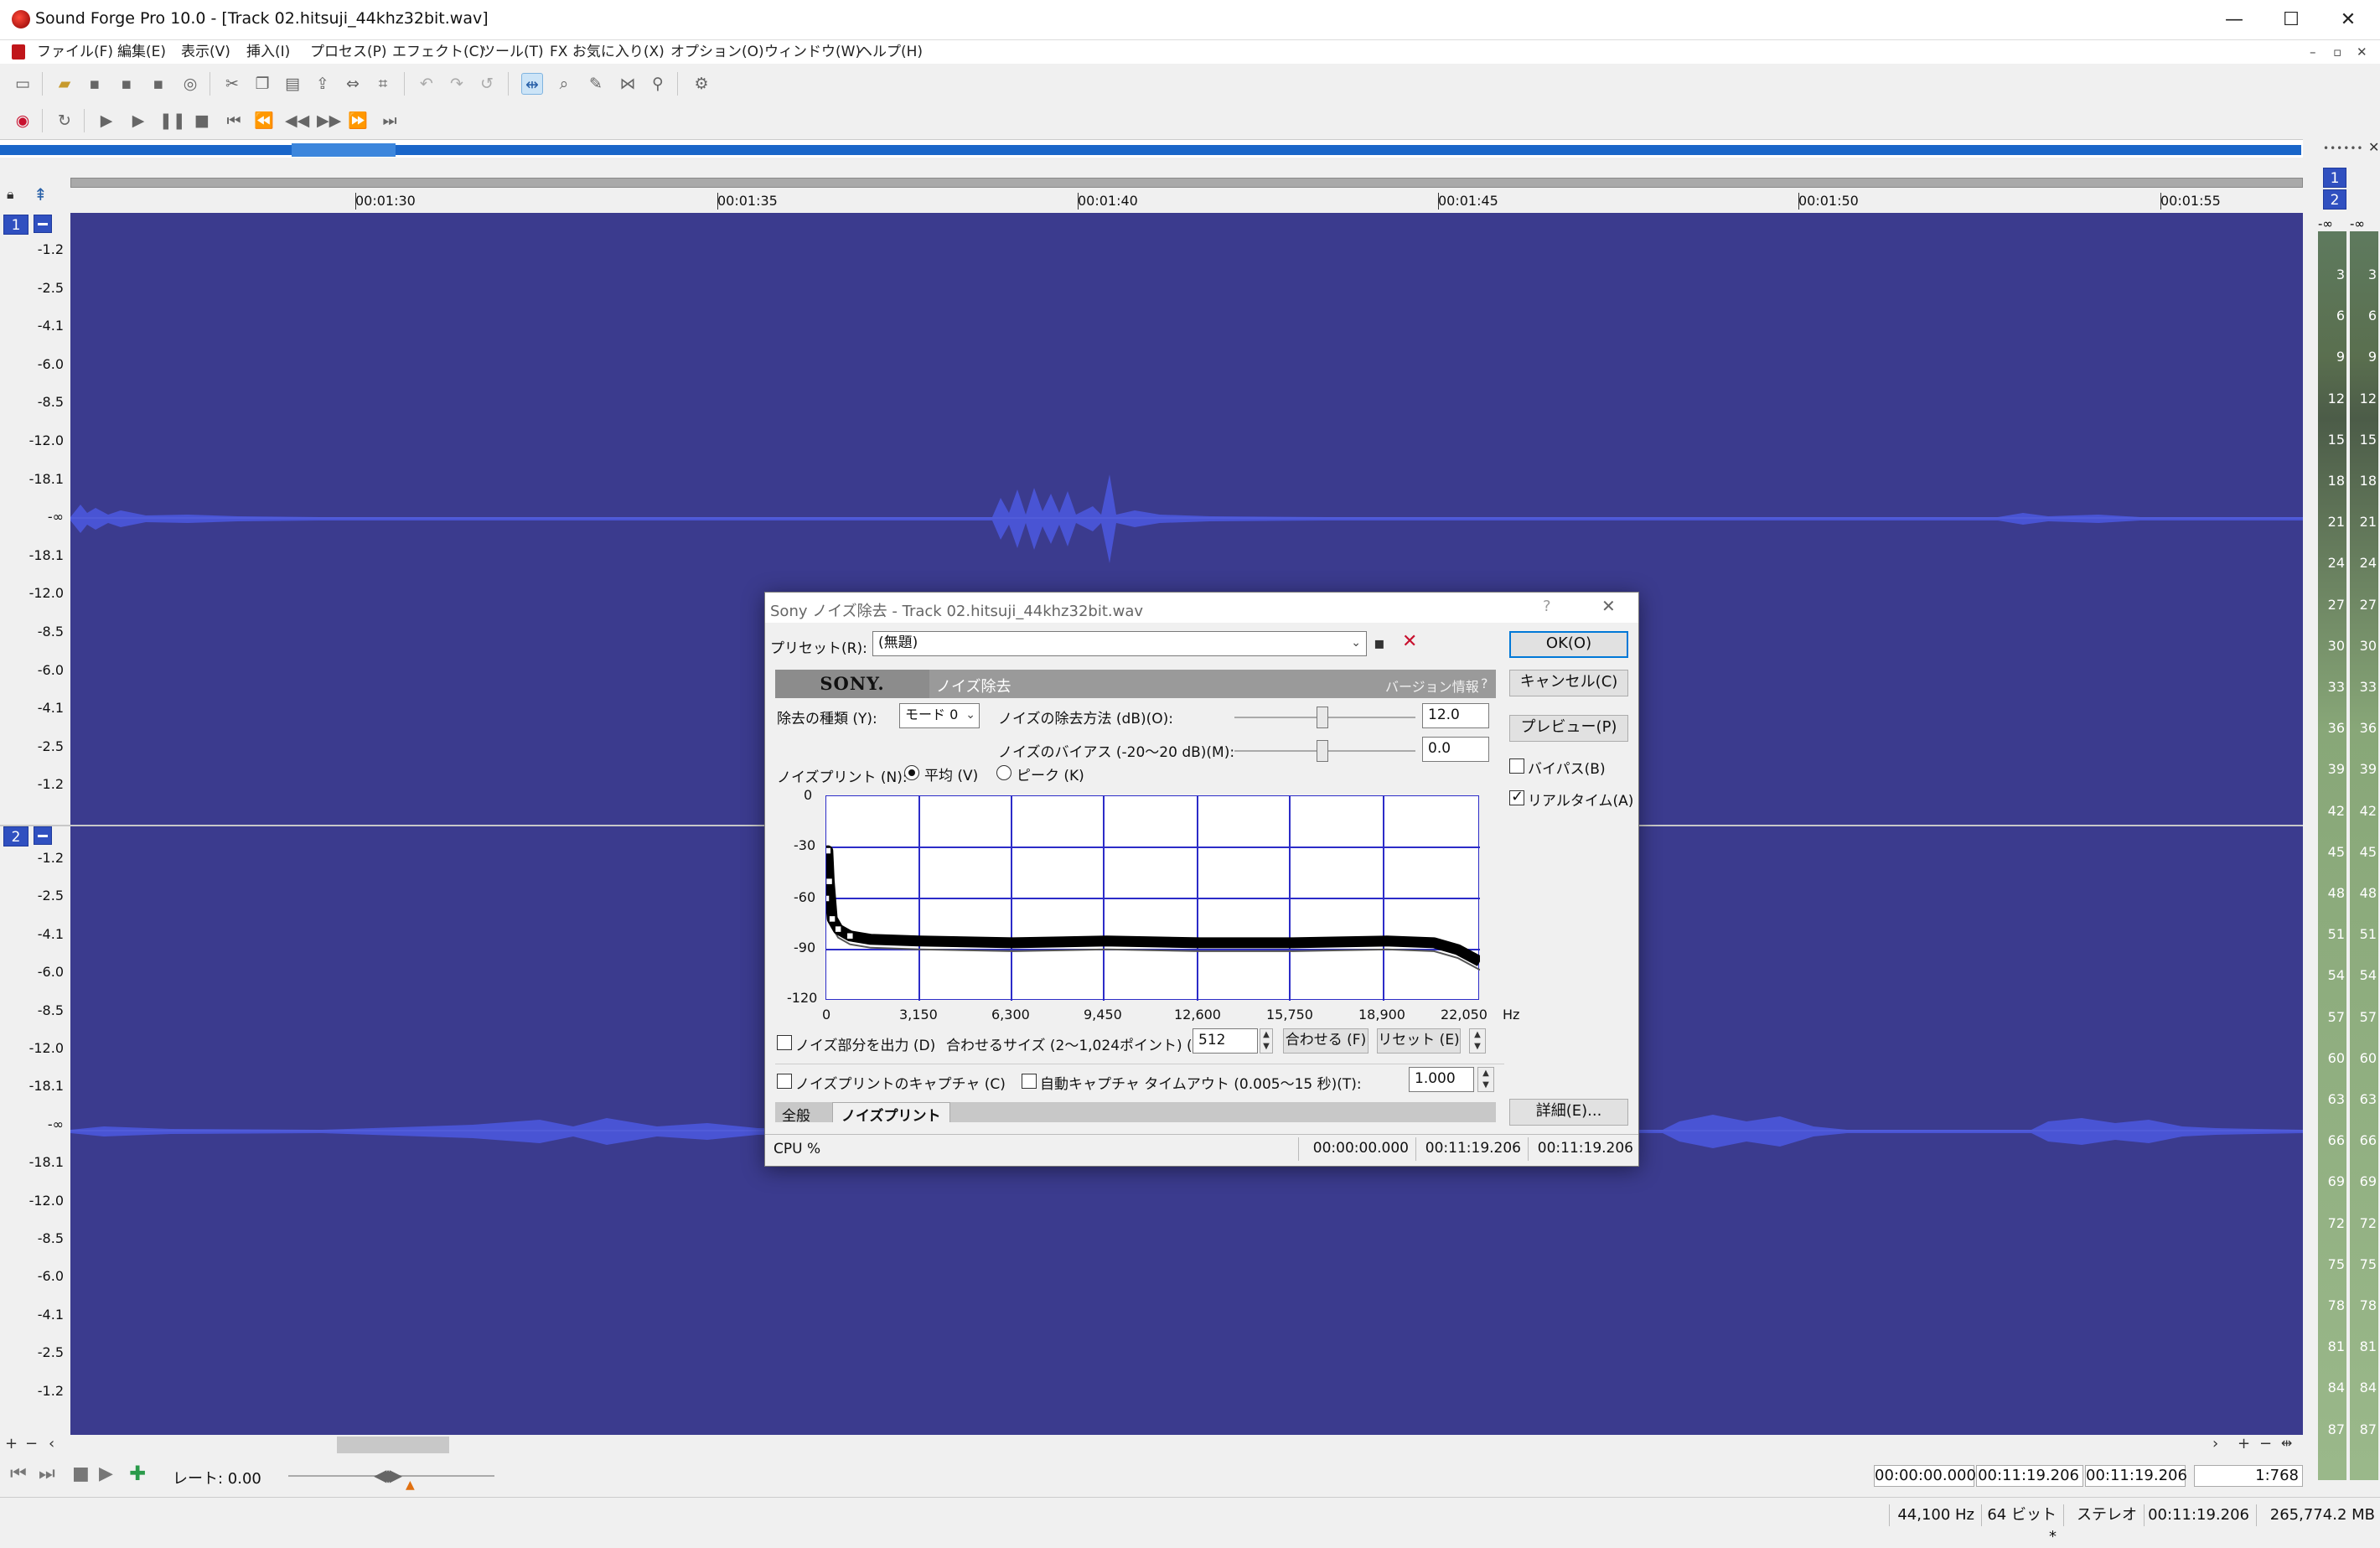  Describe the element at coordinates (2029, 1476) in the screenshot. I see `selection-end-display: 00:11:19.206` at that location.